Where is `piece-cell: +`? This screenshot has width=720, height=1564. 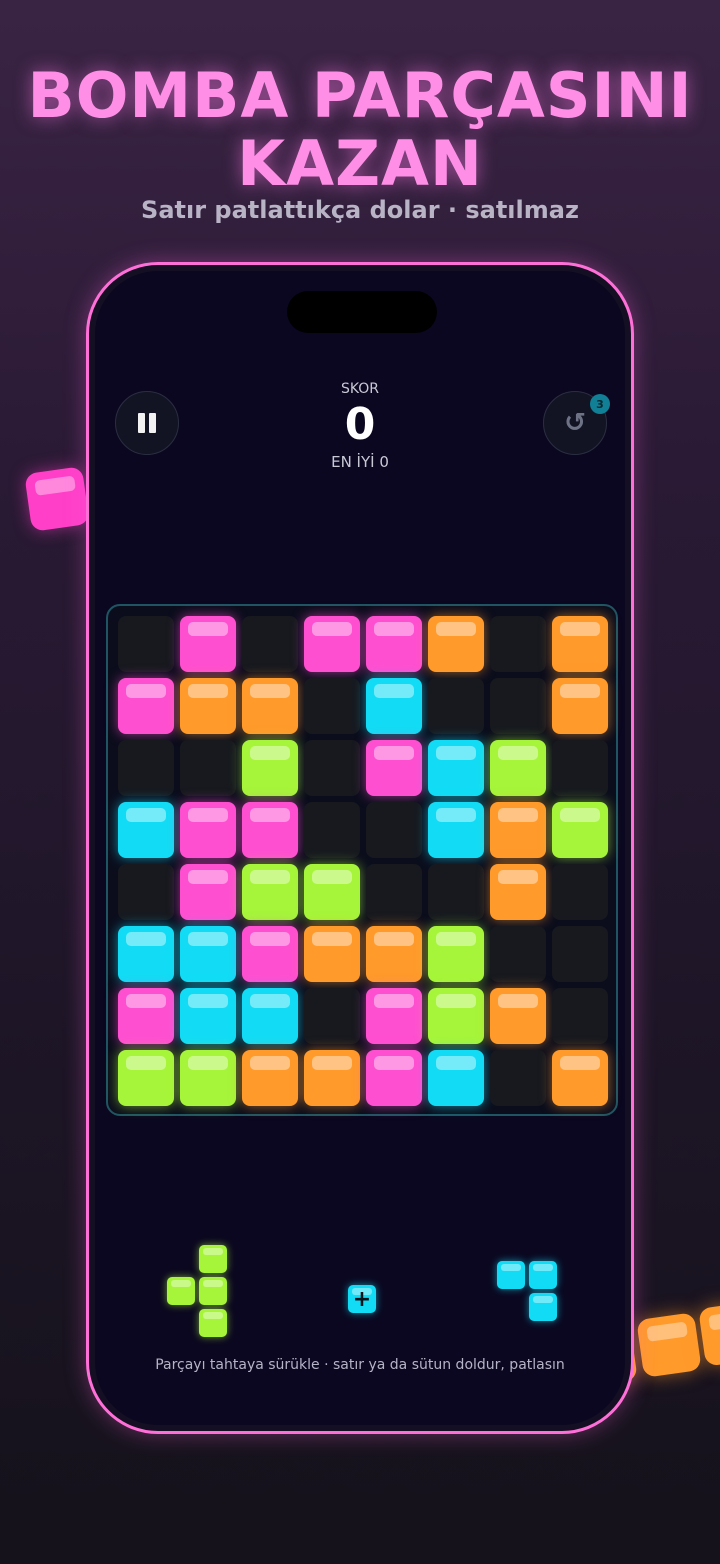
piece-cell: + is located at coordinates (362, 1299).